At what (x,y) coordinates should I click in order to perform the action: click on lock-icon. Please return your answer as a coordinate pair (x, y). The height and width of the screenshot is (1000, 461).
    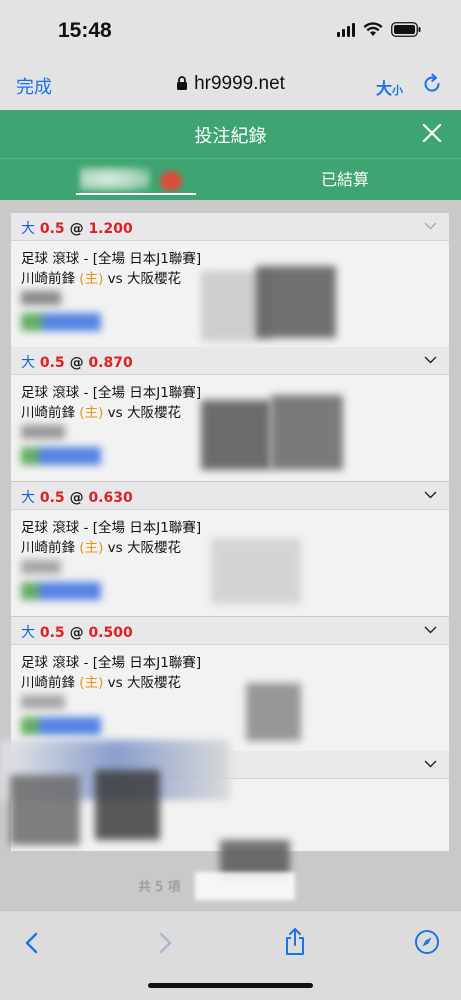
    Looking at the image, I should click on (182, 86).